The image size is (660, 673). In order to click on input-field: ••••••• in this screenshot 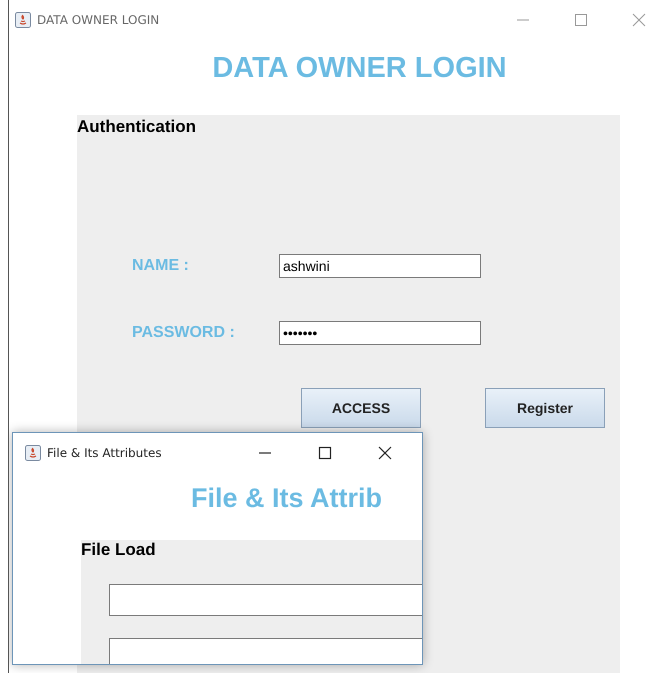, I will do `click(380, 333)`.